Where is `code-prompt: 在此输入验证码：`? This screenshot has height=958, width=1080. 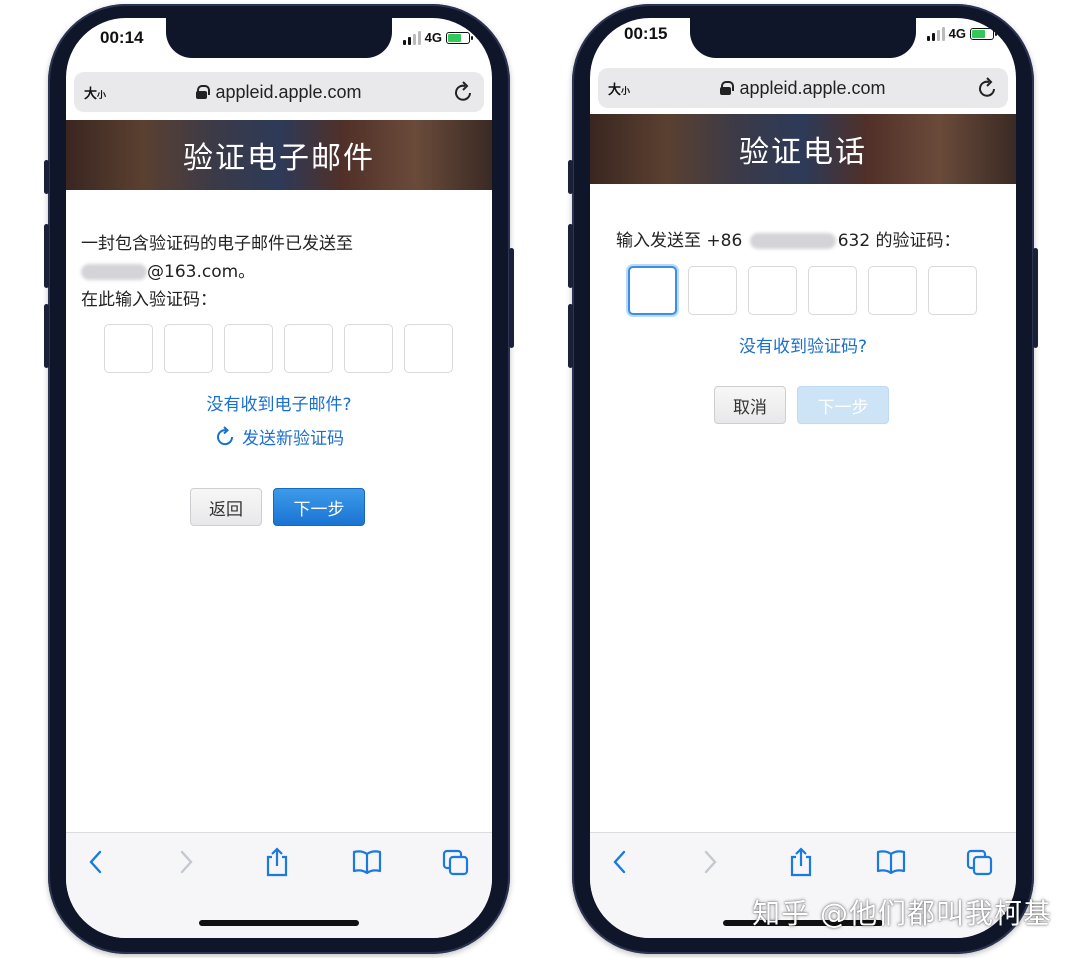
code-prompt: 在此输入验证码： is located at coordinates (149, 300).